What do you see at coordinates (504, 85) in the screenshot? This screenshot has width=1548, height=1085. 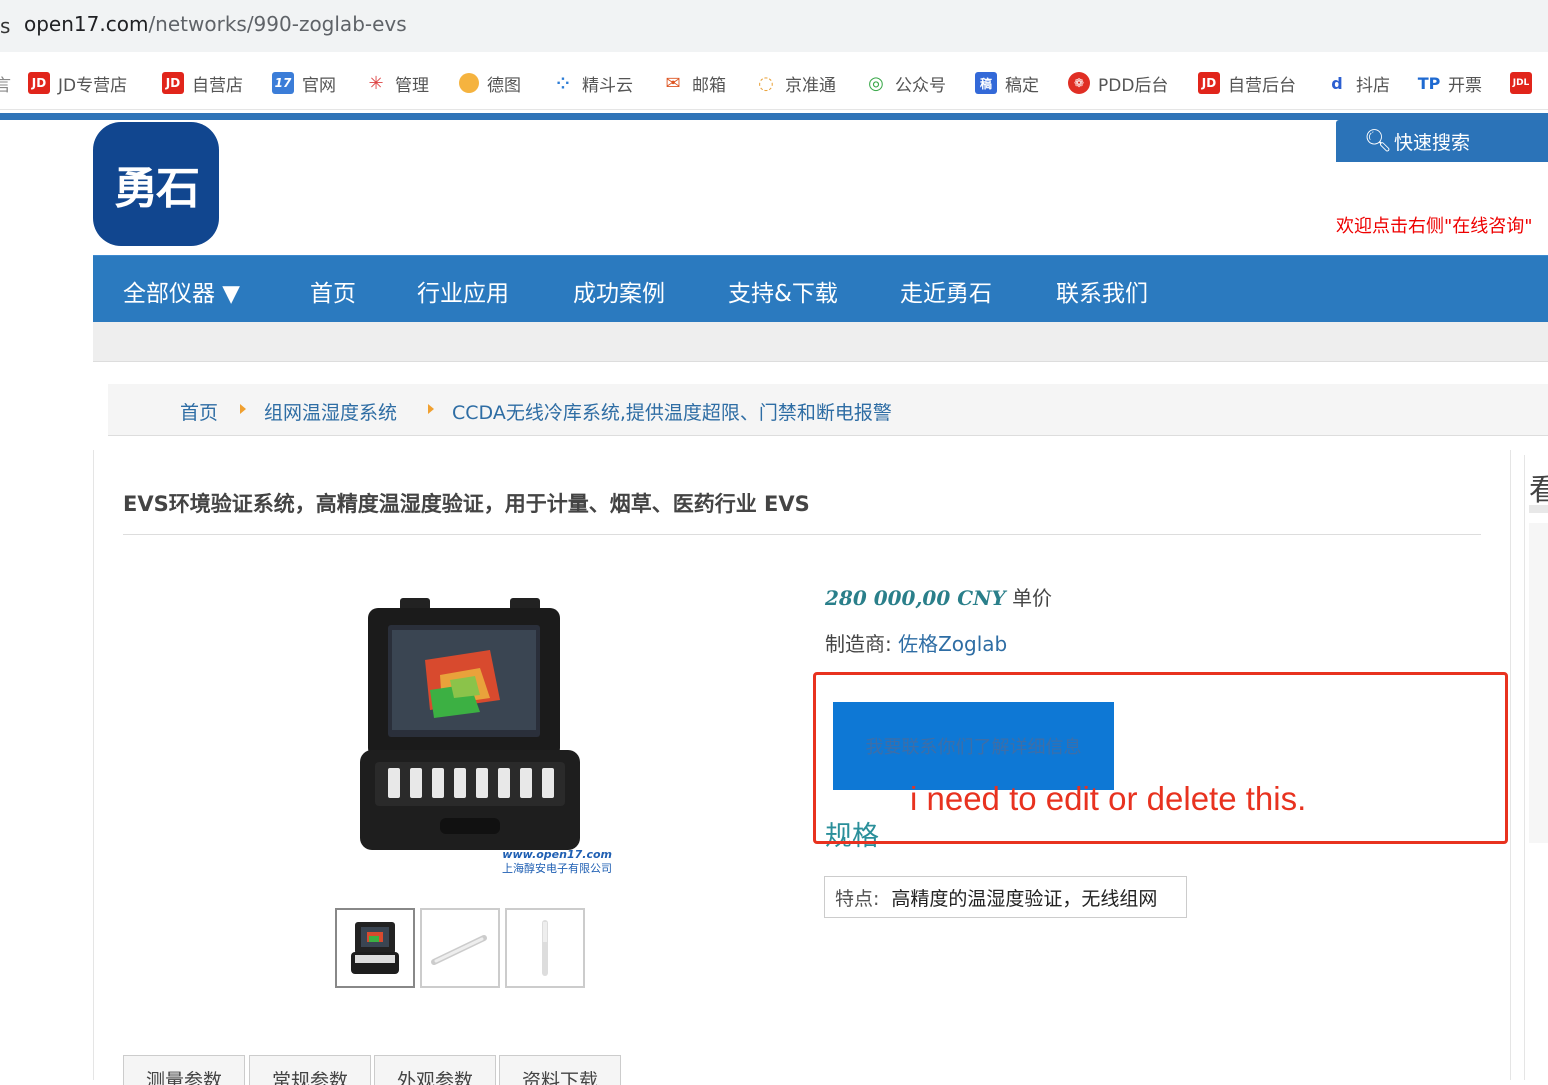 I see `bookmark-label: 德图` at bounding box center [504, 85].